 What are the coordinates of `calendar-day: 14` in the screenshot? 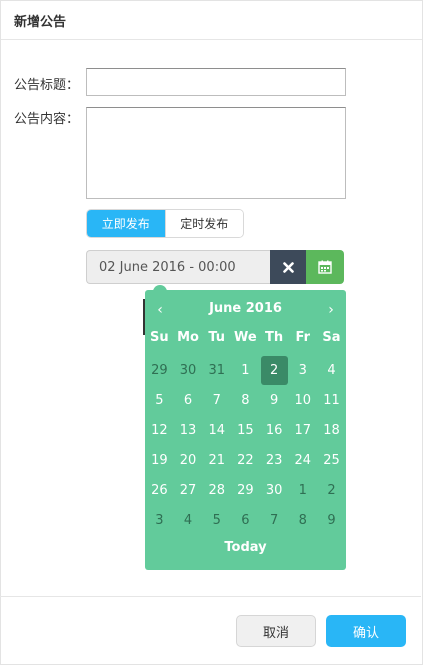 It's located at (216, 430).